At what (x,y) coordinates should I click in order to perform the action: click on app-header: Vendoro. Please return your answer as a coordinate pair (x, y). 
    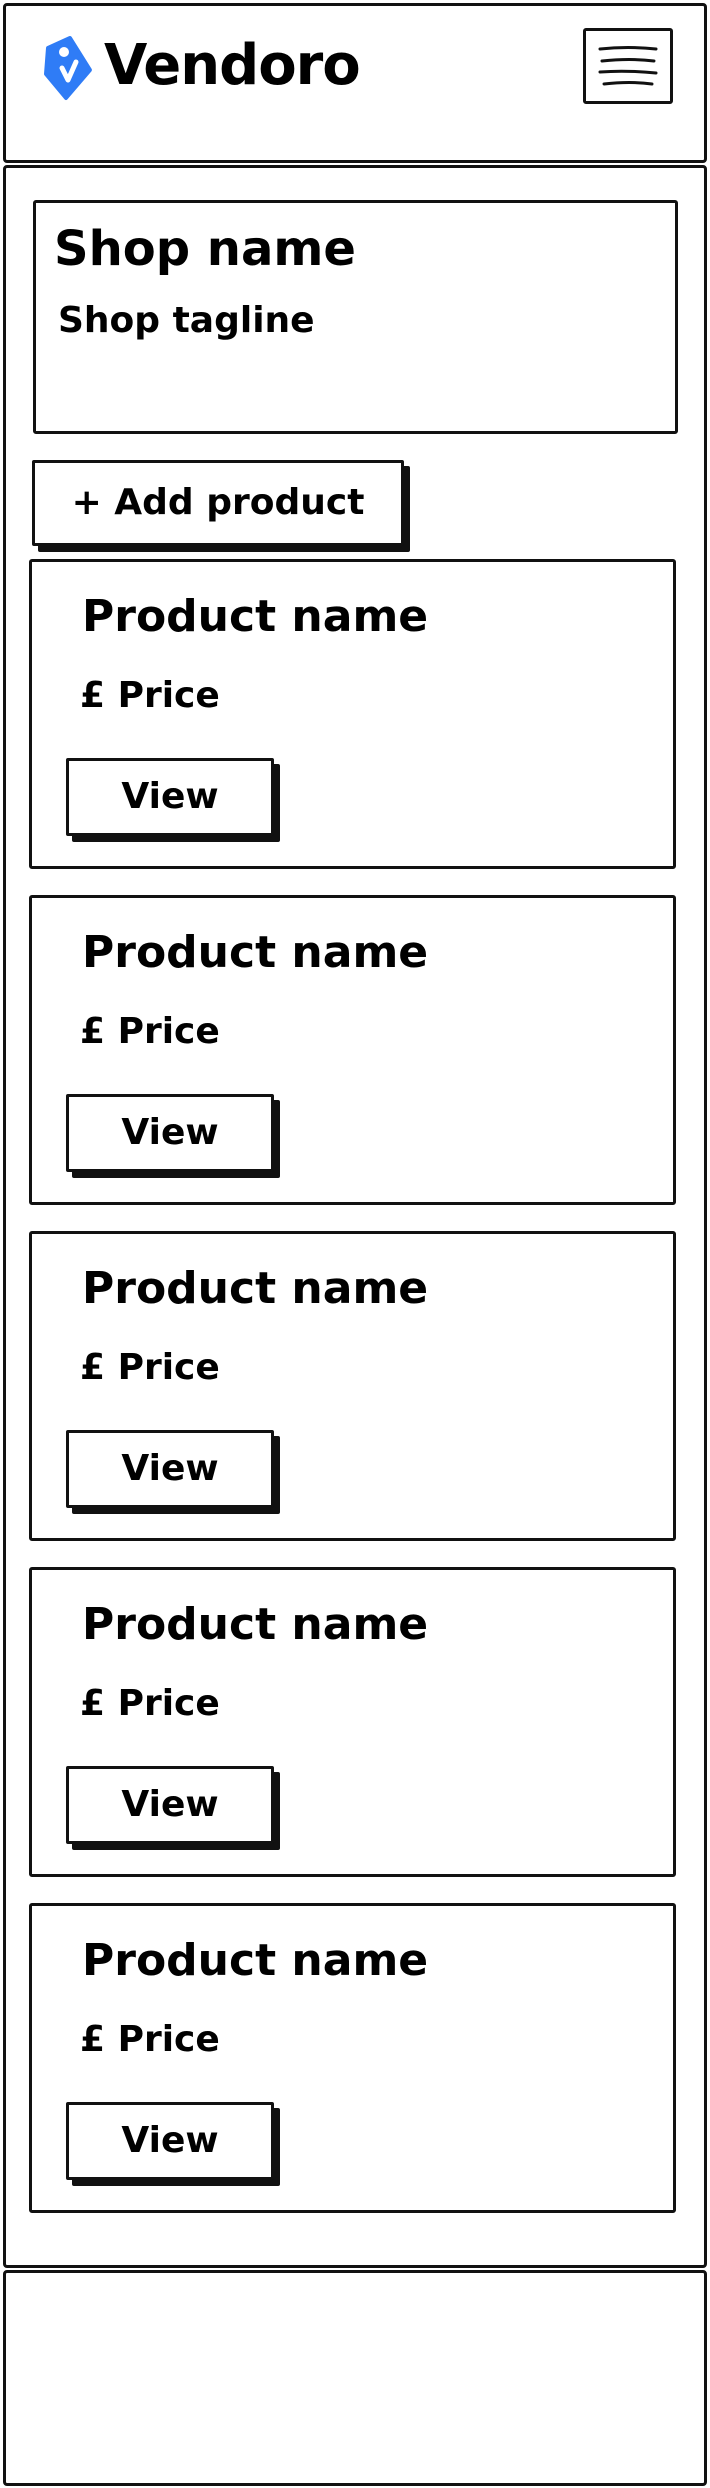
    Looking at the image, I should click on (355, 83).